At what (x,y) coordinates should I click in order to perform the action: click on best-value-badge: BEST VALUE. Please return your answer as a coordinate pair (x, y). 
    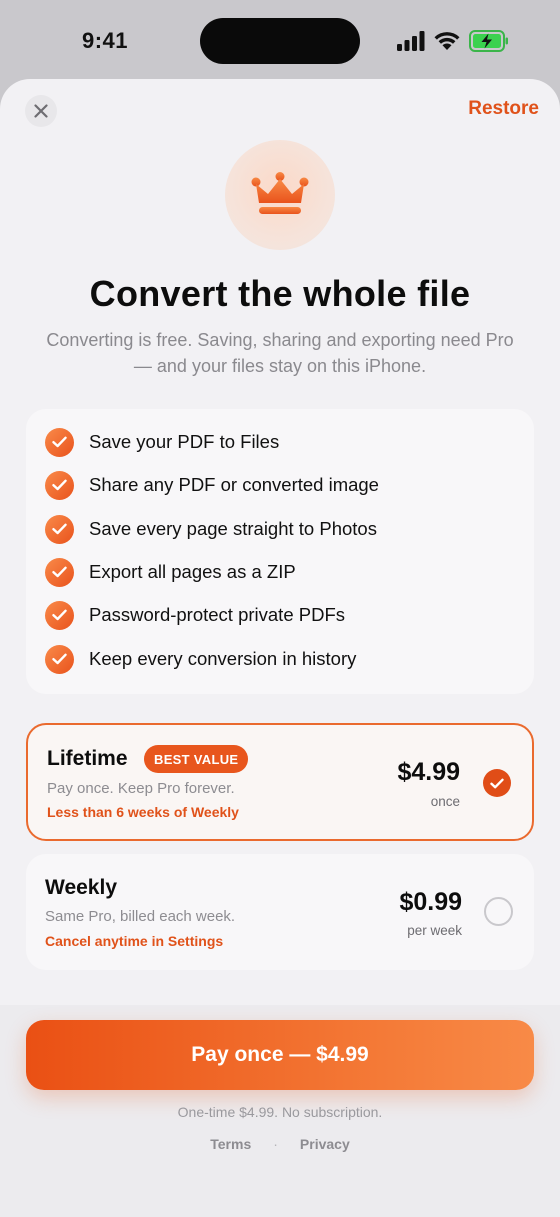
    Looking at the image, I should click on (196, 759).